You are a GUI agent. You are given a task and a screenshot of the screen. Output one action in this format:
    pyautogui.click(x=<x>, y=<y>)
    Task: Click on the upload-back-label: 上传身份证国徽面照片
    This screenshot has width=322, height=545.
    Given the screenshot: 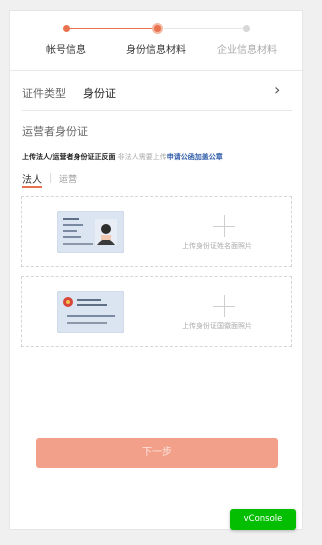 What is the action you would take?
    pyautogui.click(x=217, y=326)
    